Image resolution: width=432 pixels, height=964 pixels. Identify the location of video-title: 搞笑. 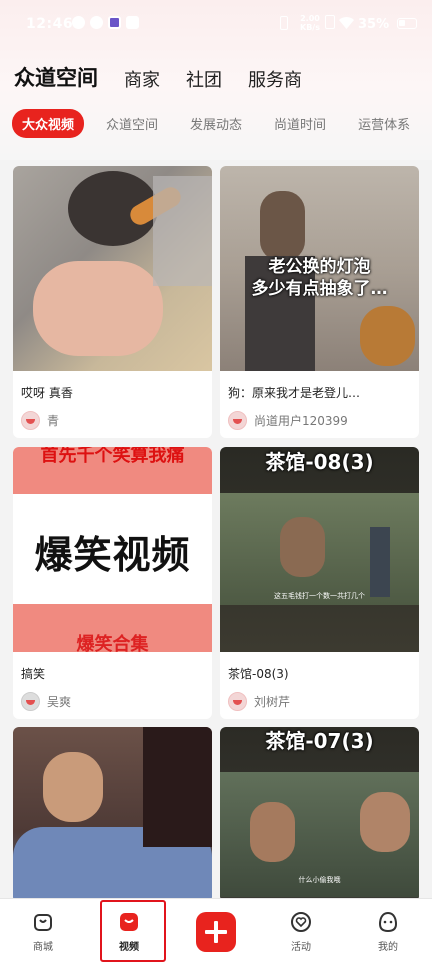
(33, 674).